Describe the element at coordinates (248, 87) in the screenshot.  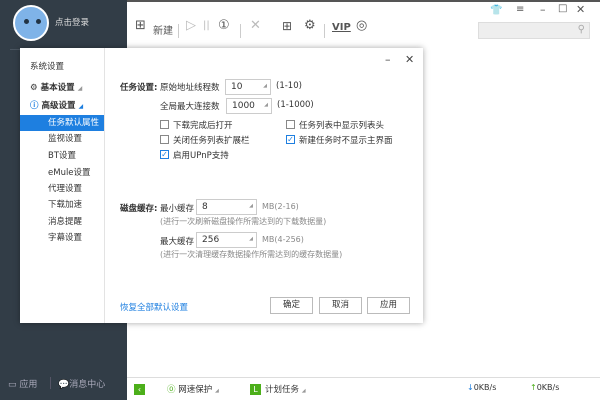
I see `threads-input: 10` at that location.